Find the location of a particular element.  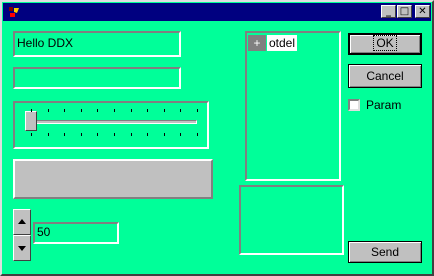

minimize-icon: _ is located at coordinates (388, 11).